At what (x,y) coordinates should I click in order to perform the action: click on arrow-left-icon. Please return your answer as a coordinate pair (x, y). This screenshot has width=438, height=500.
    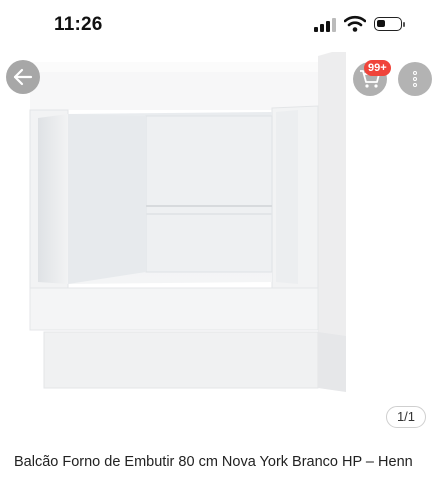
    Looking at the image, I should click on (23, 77).